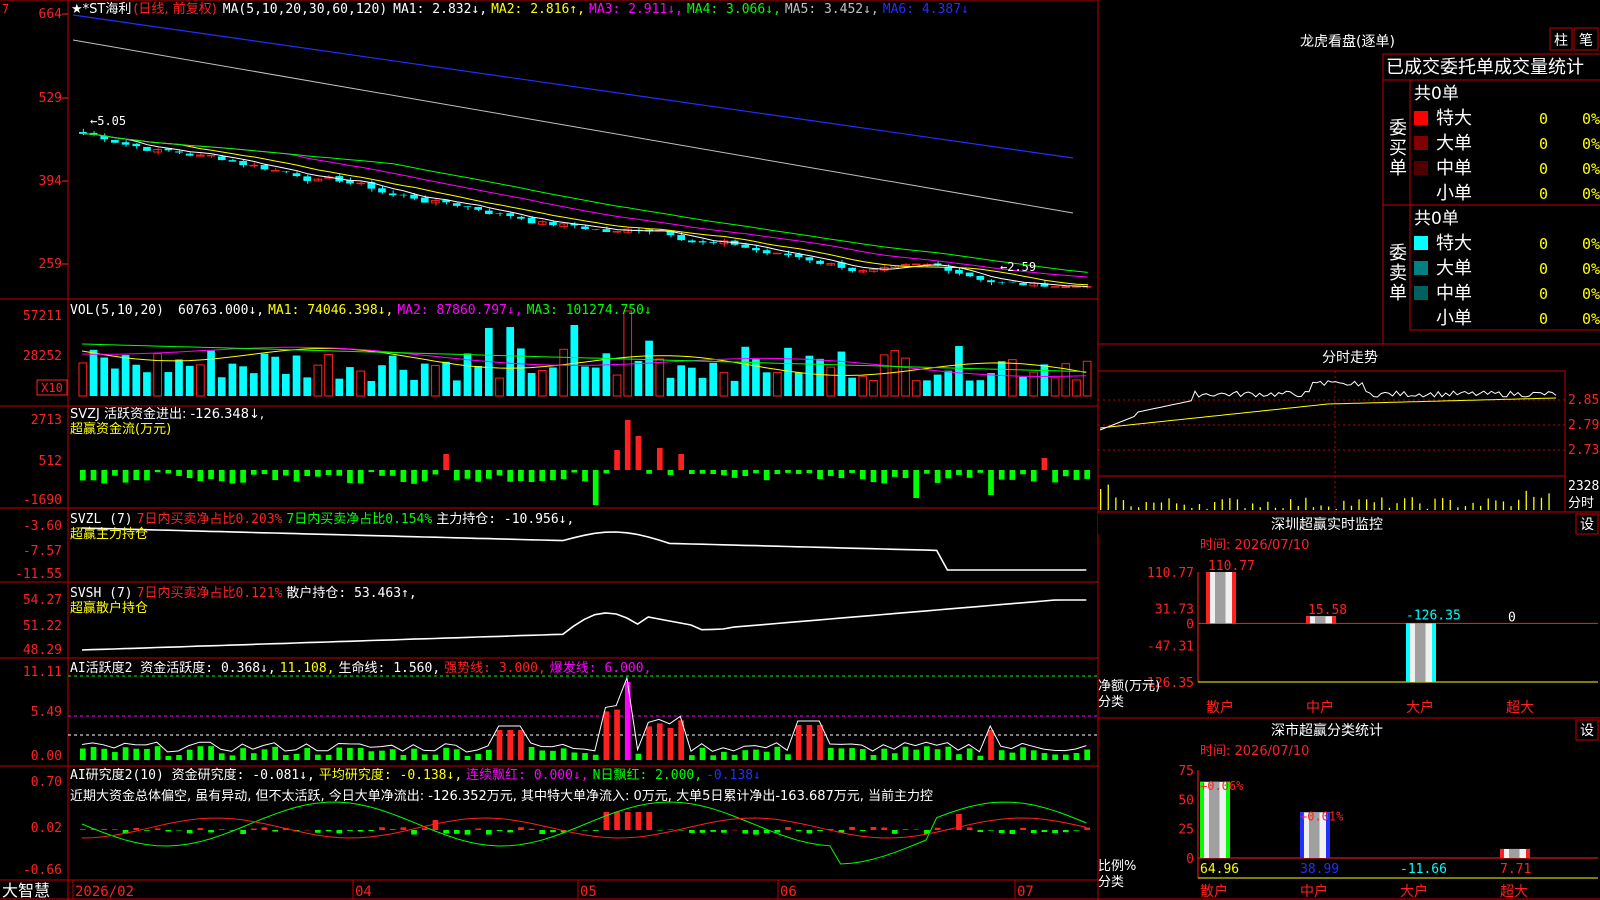  I want to click on sz-monitor-category: 中户, so click(1320, 707).